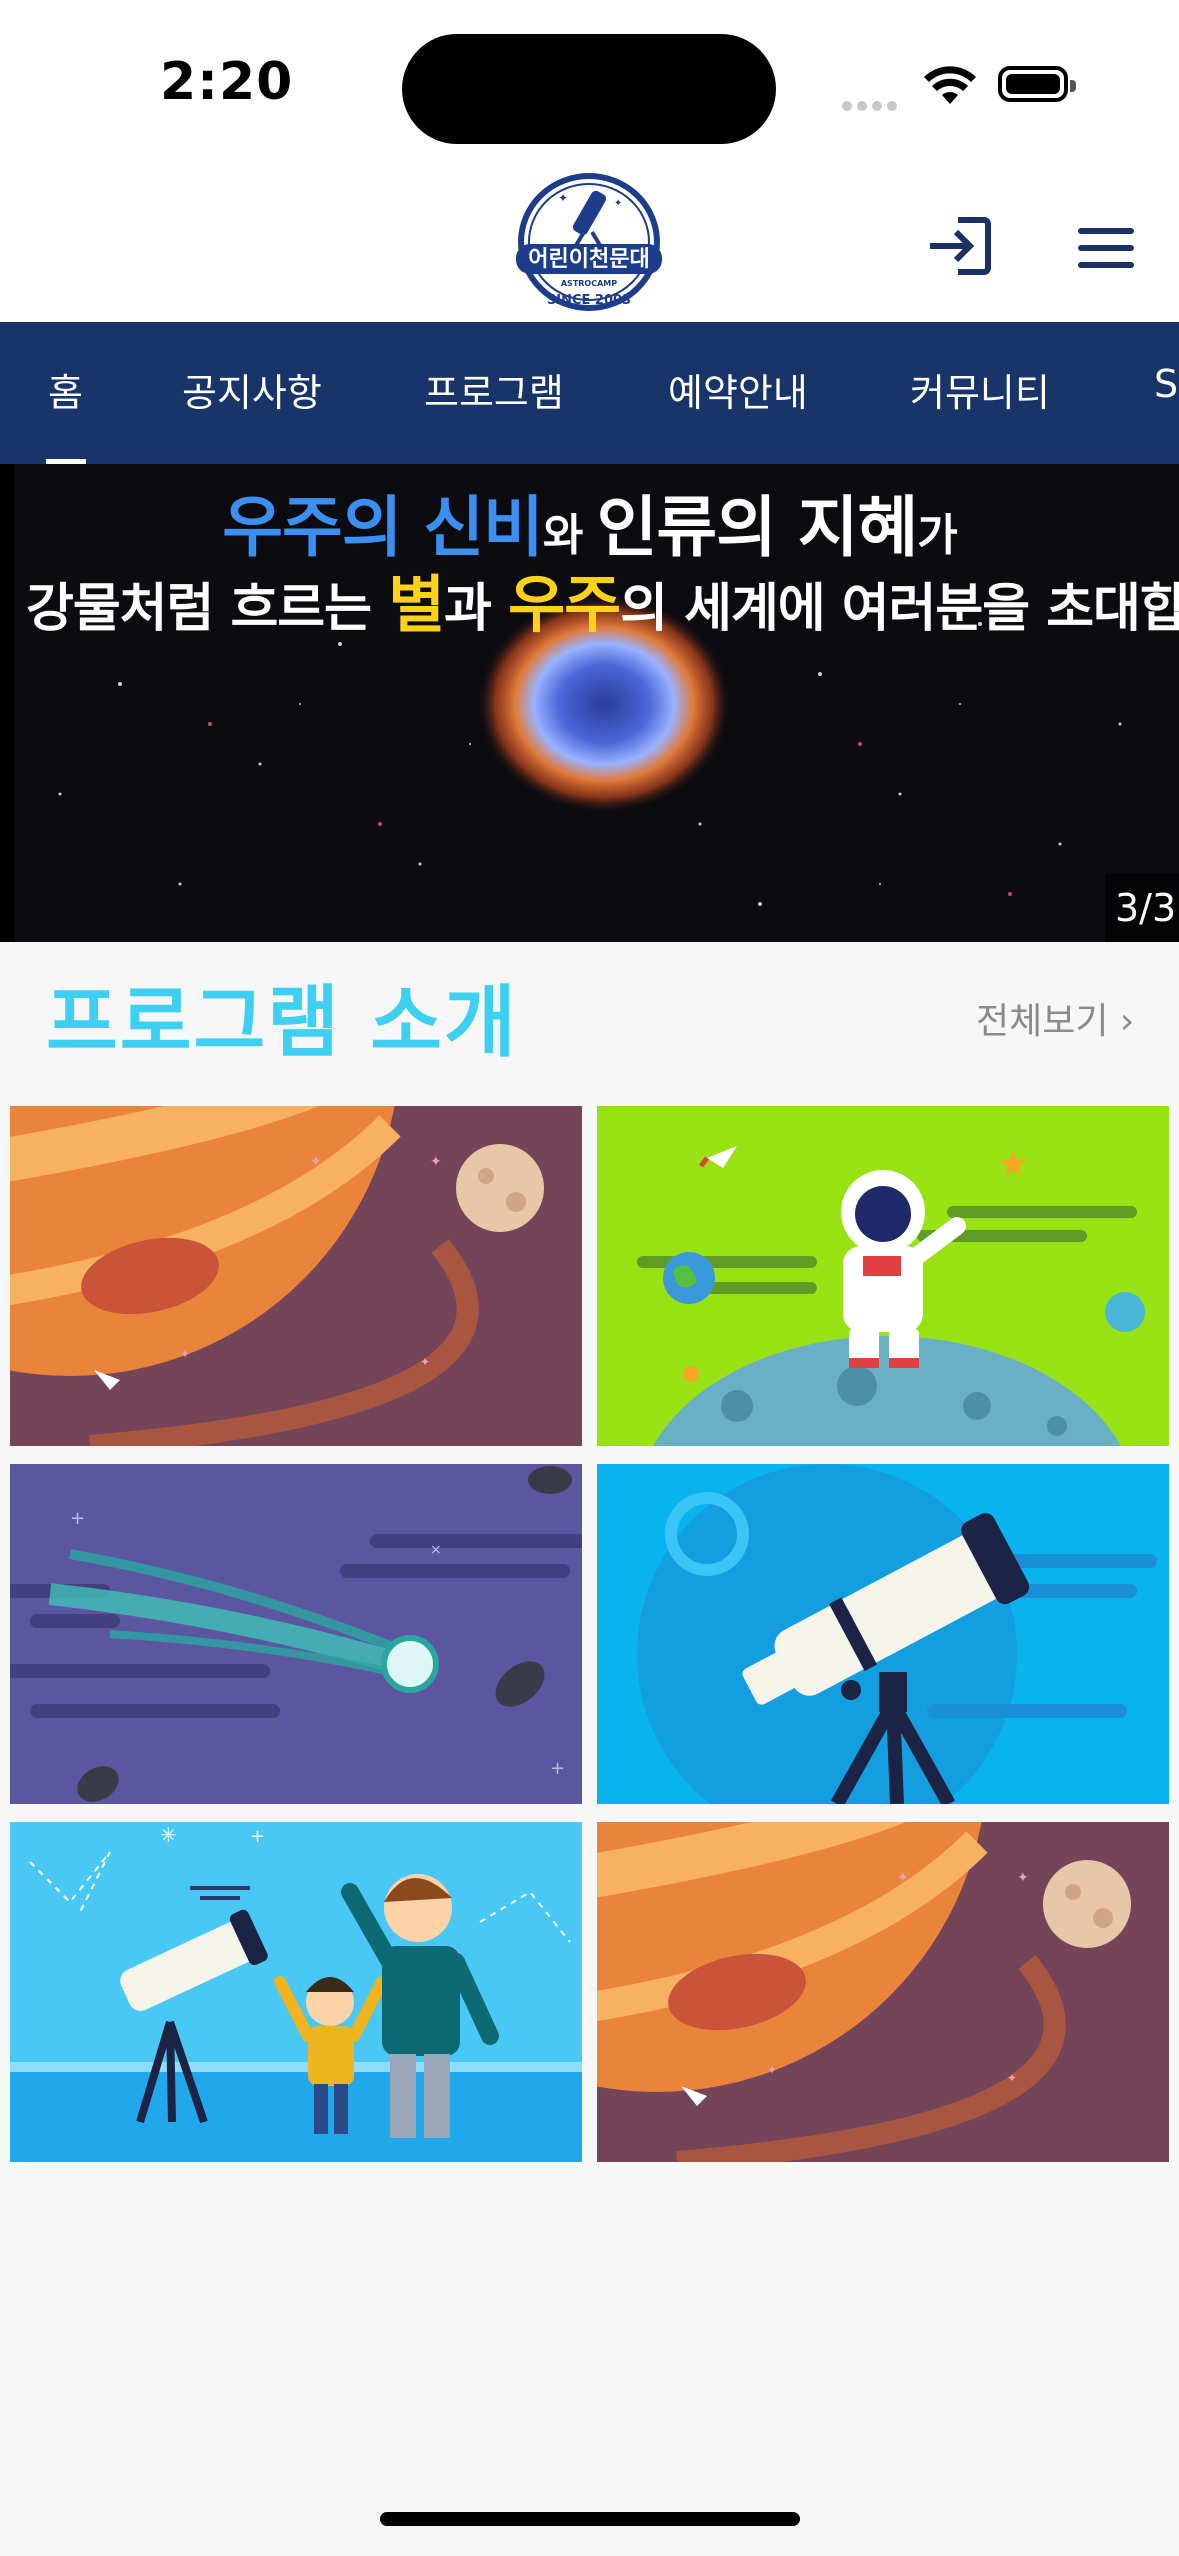 The width and height of the screenshot is (1179, 2556). Describe the element at coordinates (738, 389) in the screenshot. I see `nav-item-reservation: 예약안내` at that location.